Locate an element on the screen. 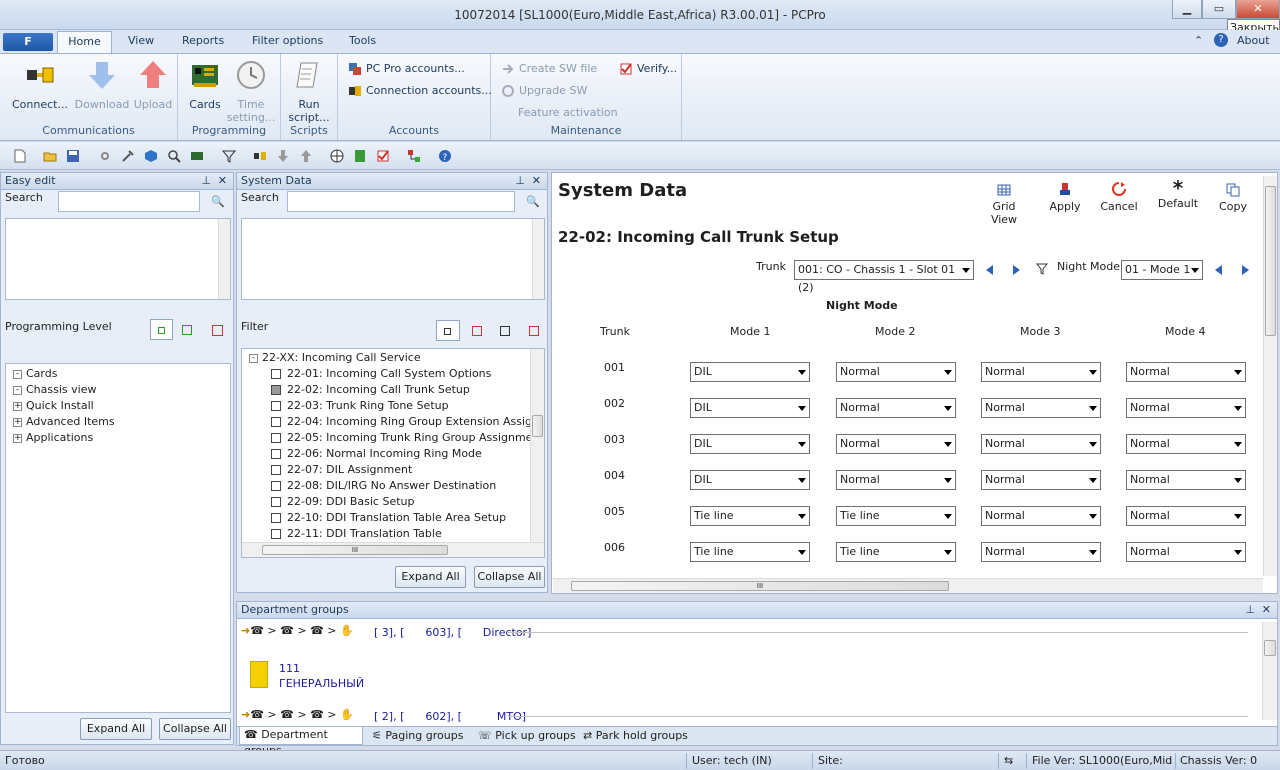 Image resolution: width=1280 pixels, height=770 pixels. new-file-icon is located at coordinates (20, 156).